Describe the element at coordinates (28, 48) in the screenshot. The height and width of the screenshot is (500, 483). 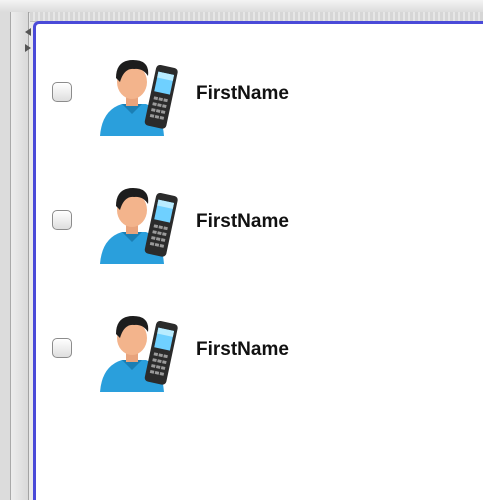
I see `arrow-right-icon` at that location.